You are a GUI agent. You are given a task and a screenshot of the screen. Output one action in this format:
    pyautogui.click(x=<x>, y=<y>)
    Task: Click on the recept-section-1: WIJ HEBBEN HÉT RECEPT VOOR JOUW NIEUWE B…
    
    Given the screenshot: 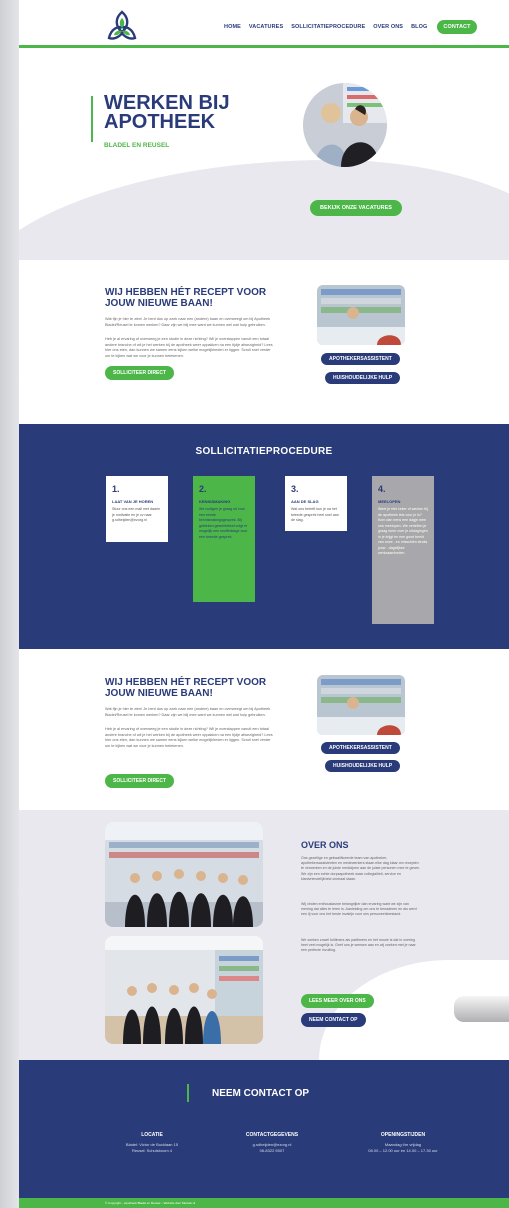 What is the action you would take?
    pyautogui.click(x=264, y=337)
    